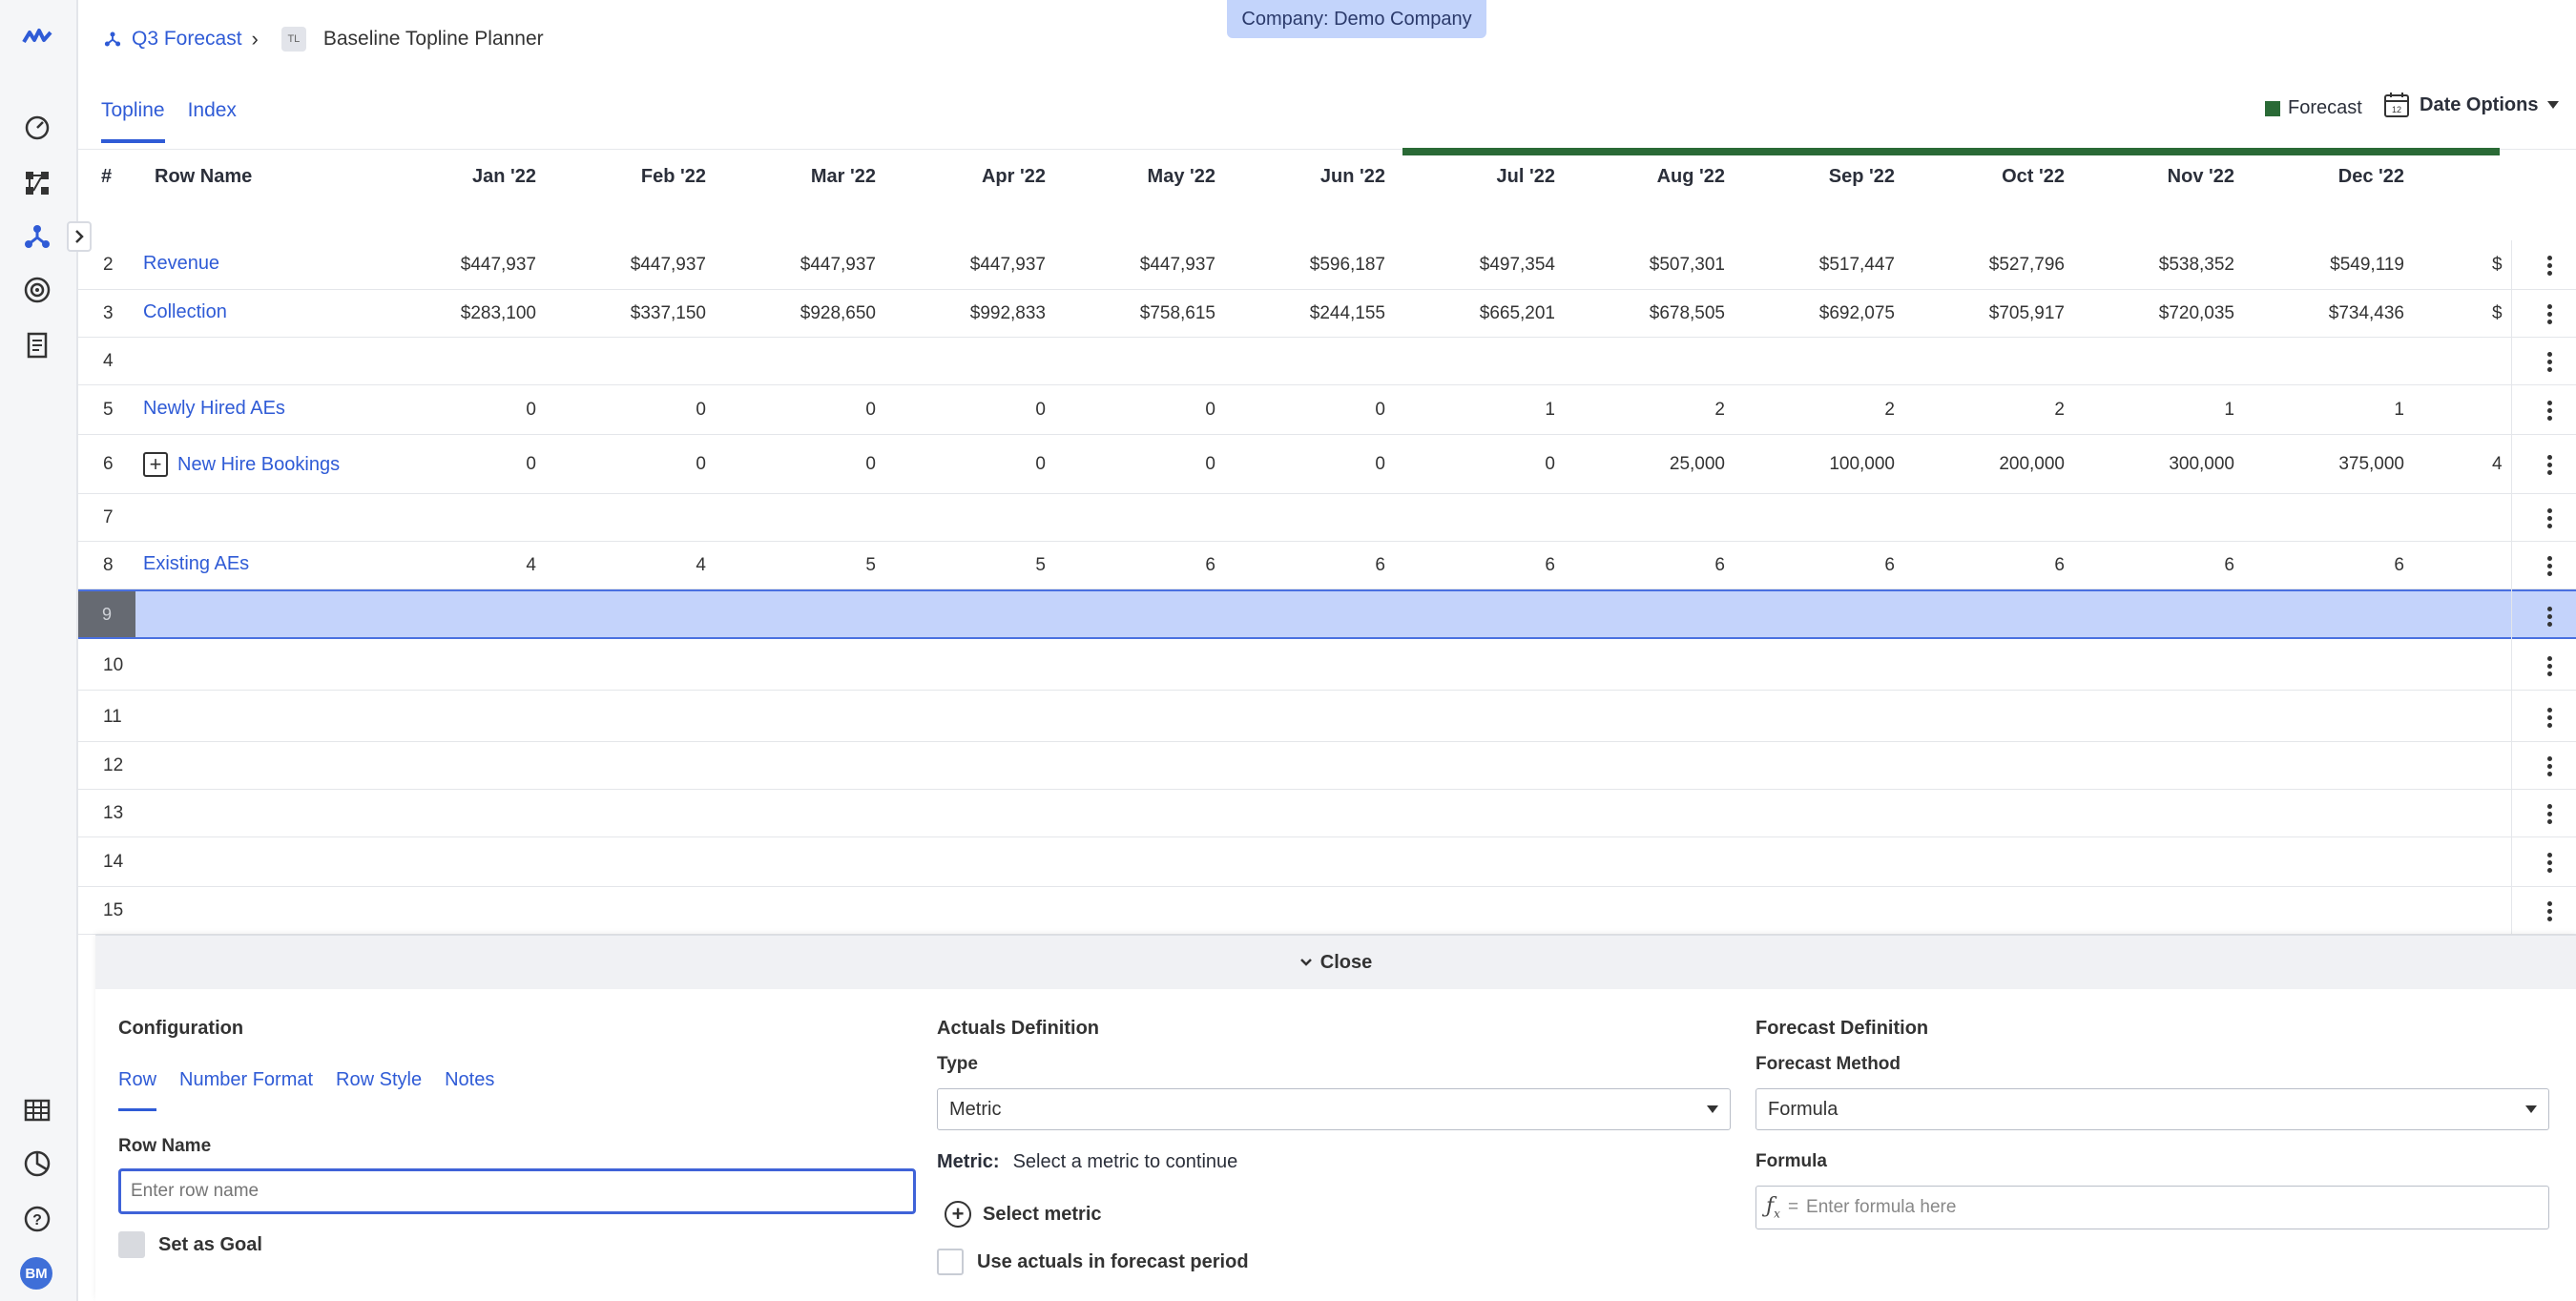 Image resolution: width=2576 pixels, height=1301 pixels. What do you see at coordinates (1334, 1109) in the screenshot?
I see `type-select: Metric` at bounding box center [1334, 1109].